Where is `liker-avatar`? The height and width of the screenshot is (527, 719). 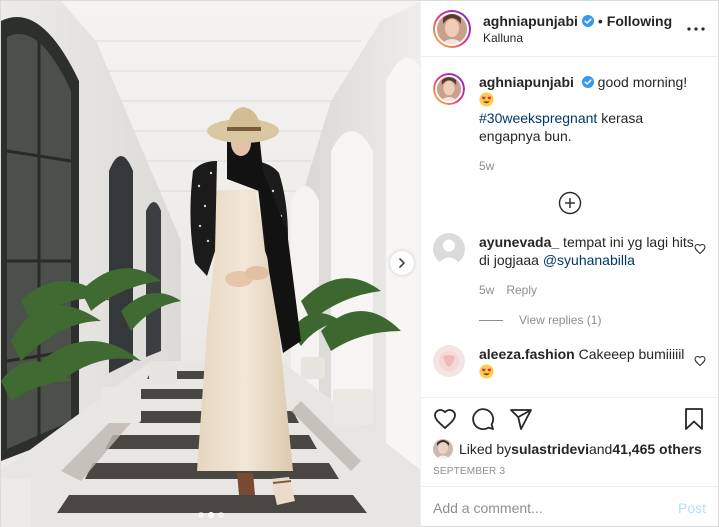
liker-avatar is located at coordinates (443, 449).